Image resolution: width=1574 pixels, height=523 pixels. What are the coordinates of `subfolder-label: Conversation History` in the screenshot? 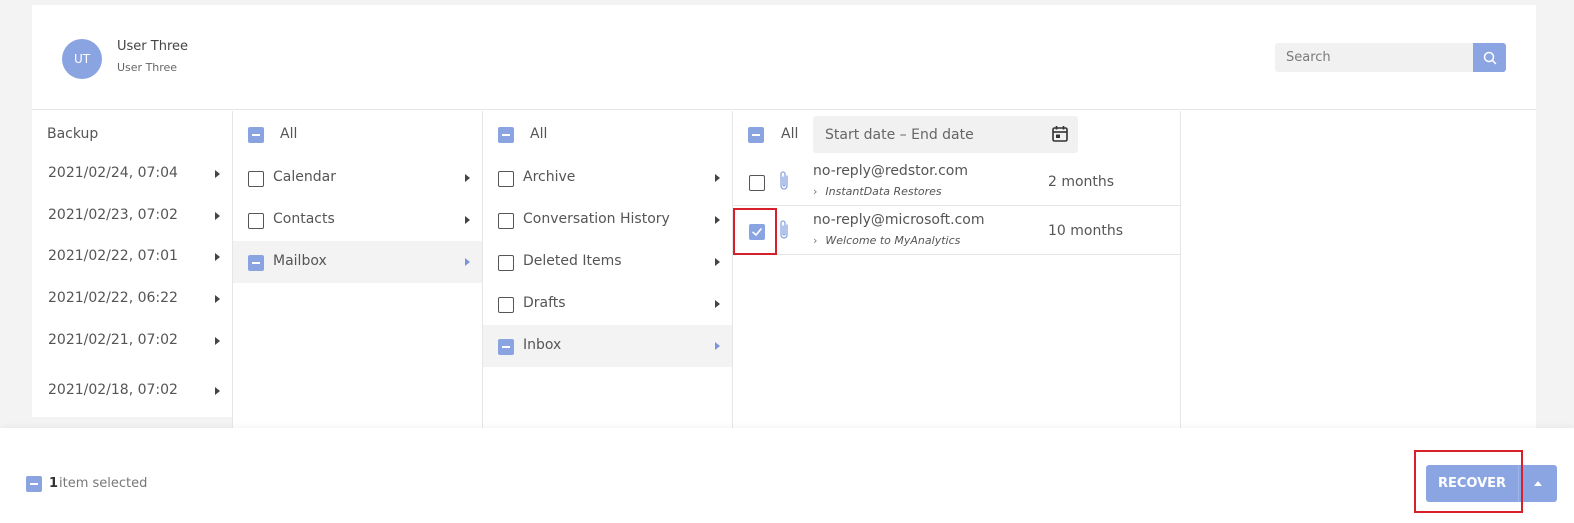 It's located at (596, 219).